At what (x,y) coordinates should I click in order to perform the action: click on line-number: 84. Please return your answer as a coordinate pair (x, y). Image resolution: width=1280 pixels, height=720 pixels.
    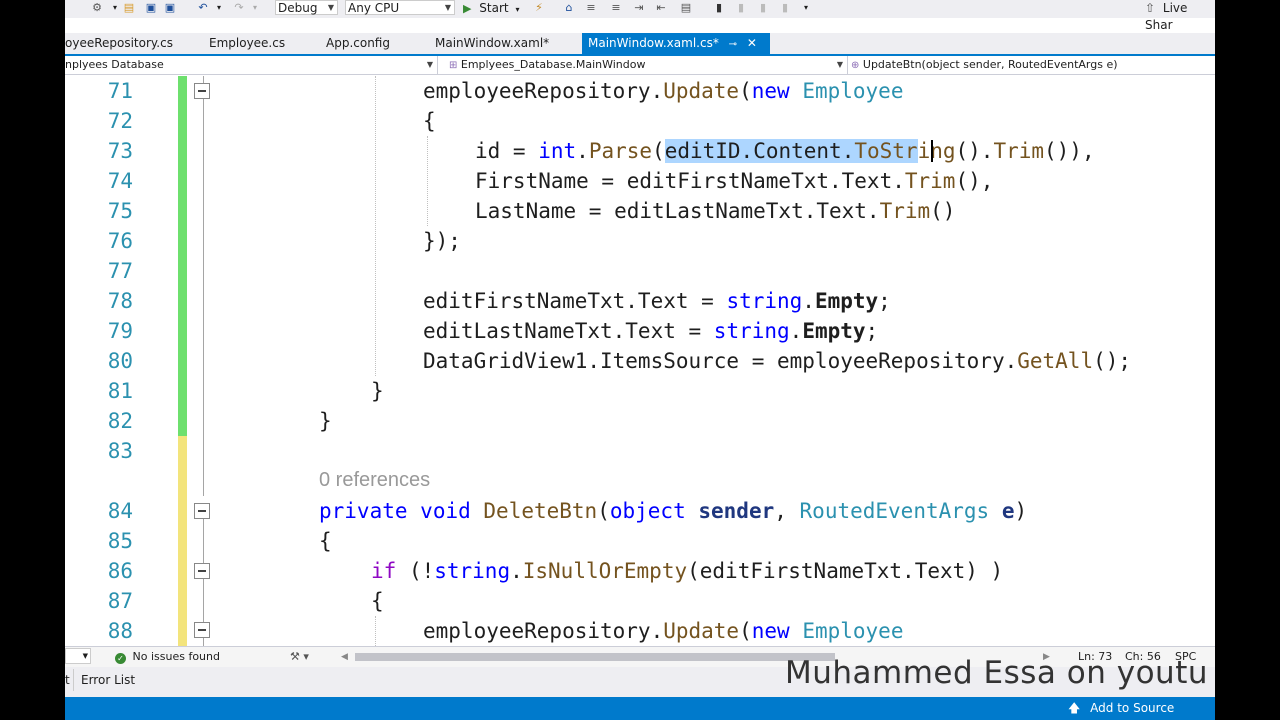
    Looking at the image, I should click on (120, 511).